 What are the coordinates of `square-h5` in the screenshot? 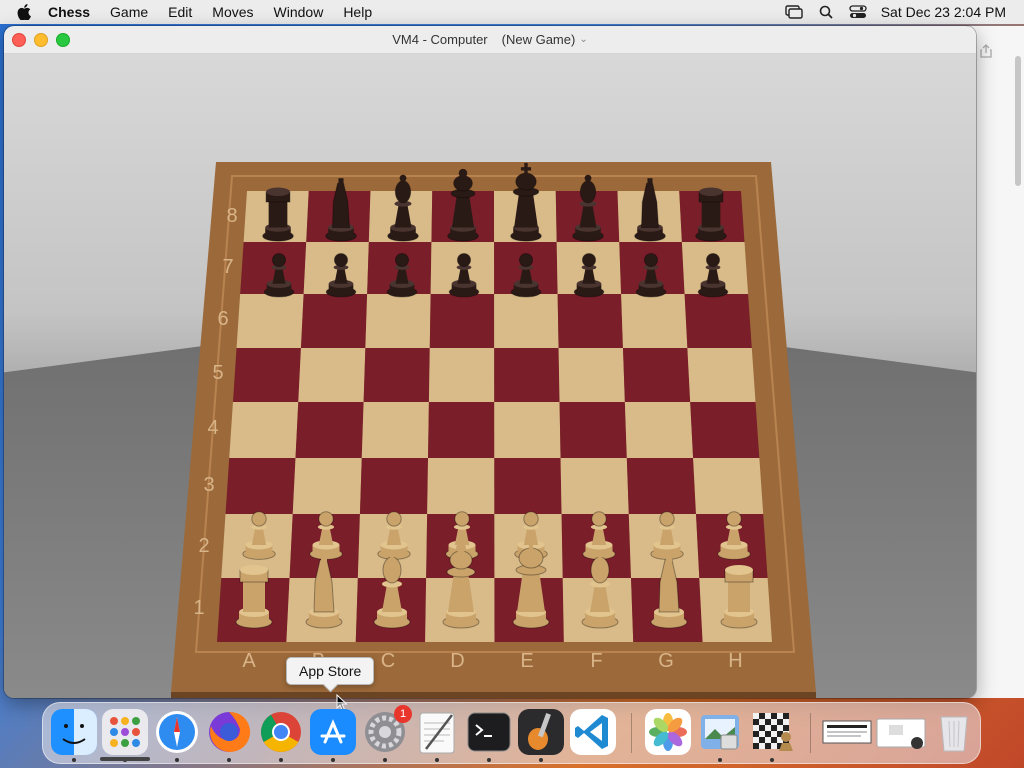 It's located at (721, 375).